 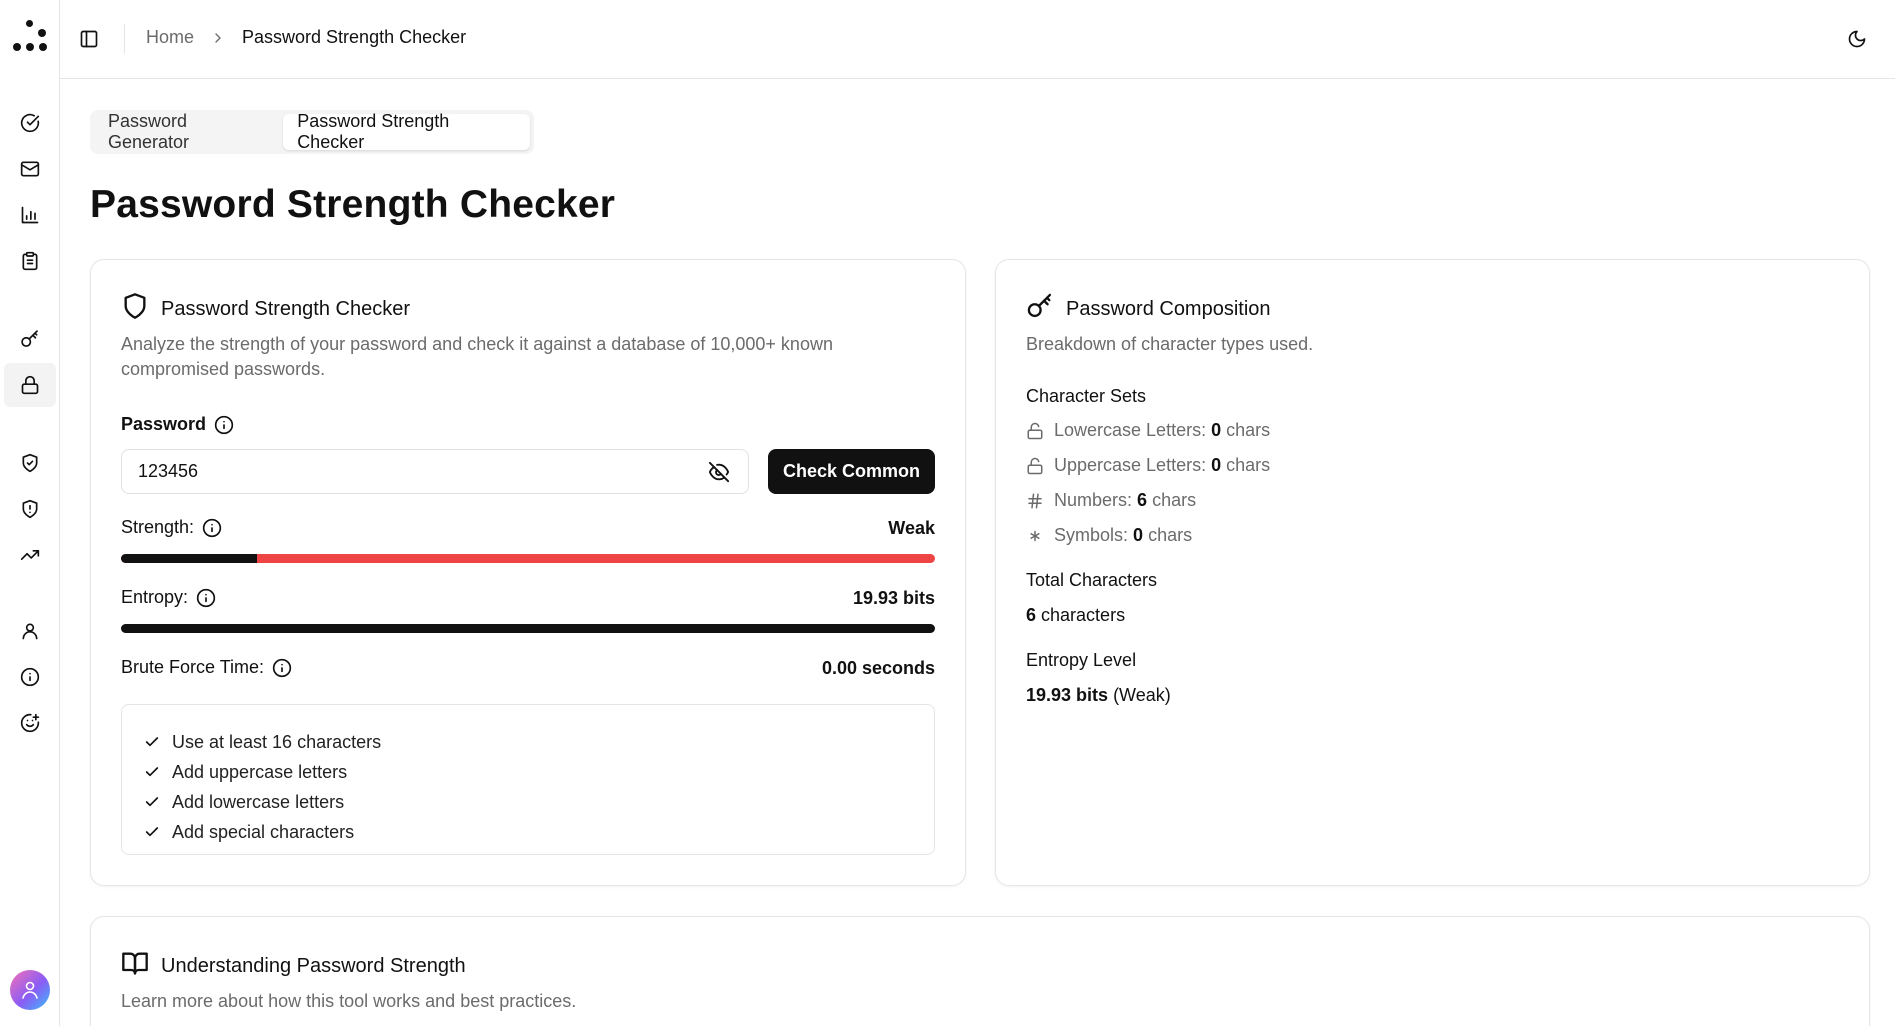 I want to click on suggestion-text: Add special characters, so click(x=263, y=831).